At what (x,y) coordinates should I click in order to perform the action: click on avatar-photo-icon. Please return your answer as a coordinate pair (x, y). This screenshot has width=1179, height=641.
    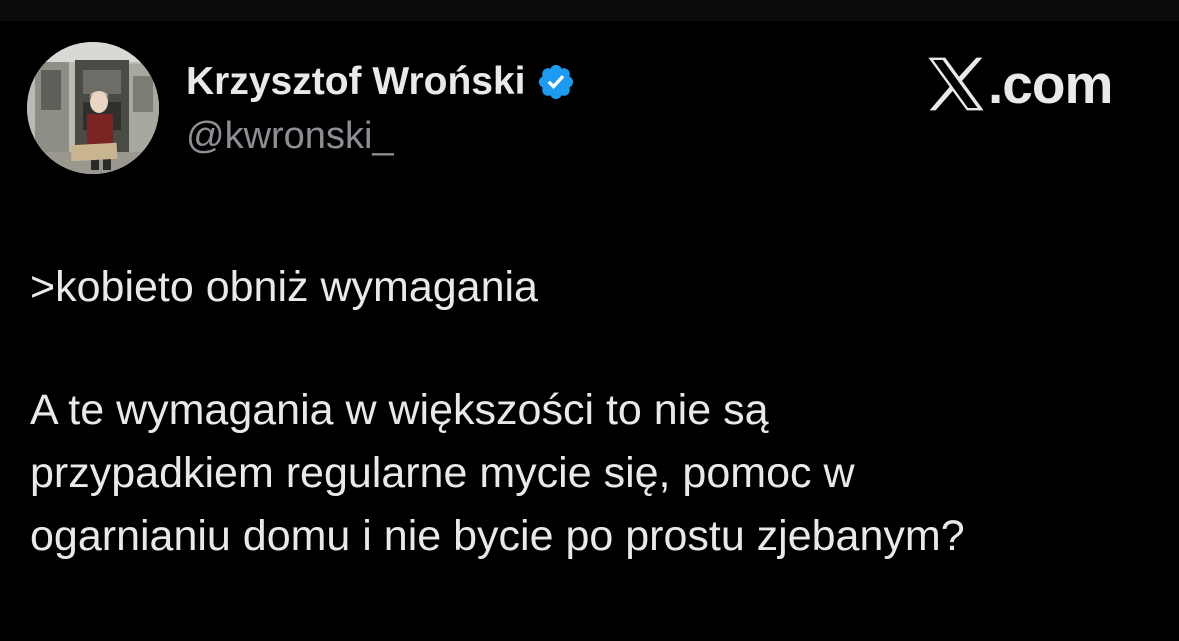
    Looking at the image, I should click on (93, 108).